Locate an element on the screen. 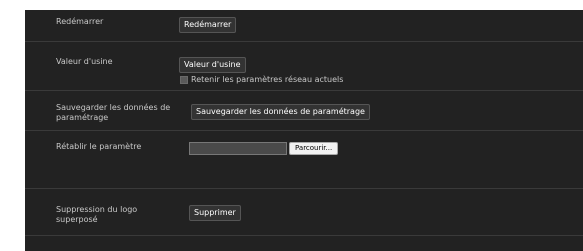  save-settings-label-line2: paramétrage is located at coordinates (82, 117).